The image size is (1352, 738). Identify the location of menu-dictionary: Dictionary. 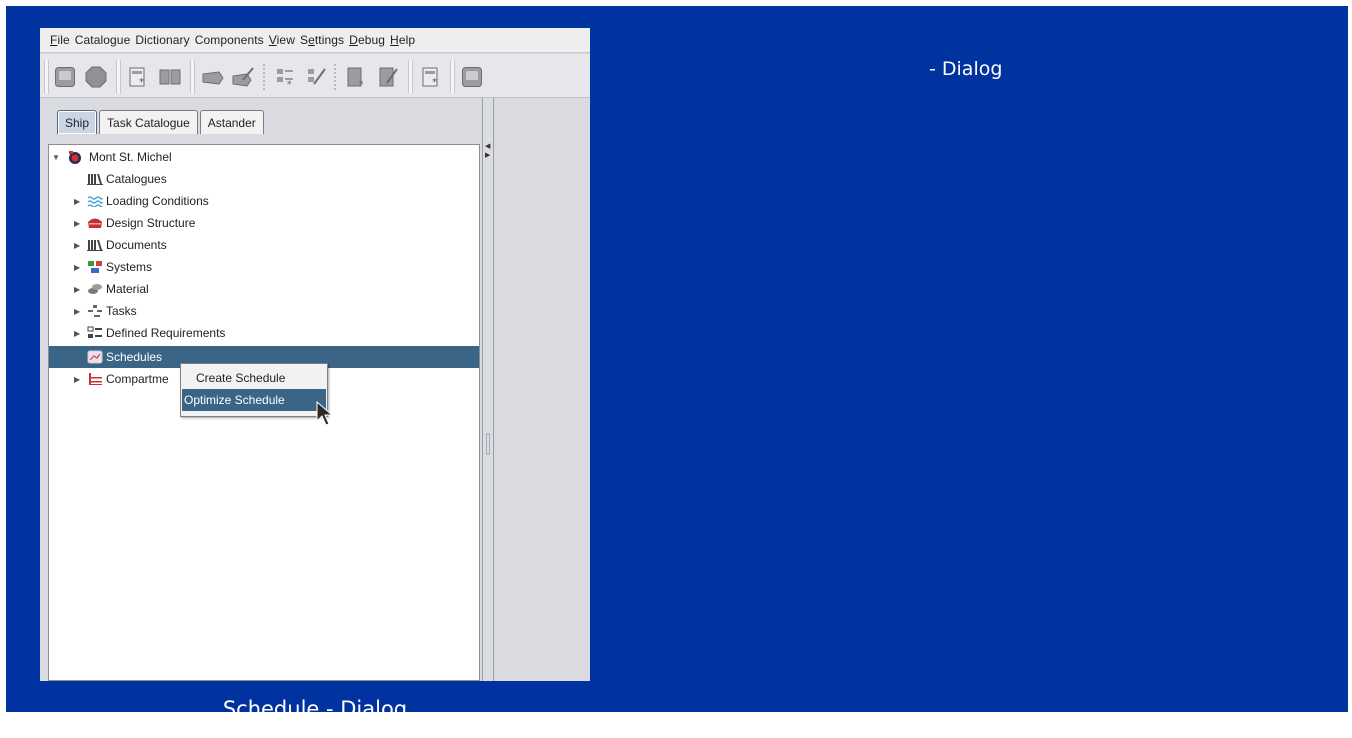
(162, 40).